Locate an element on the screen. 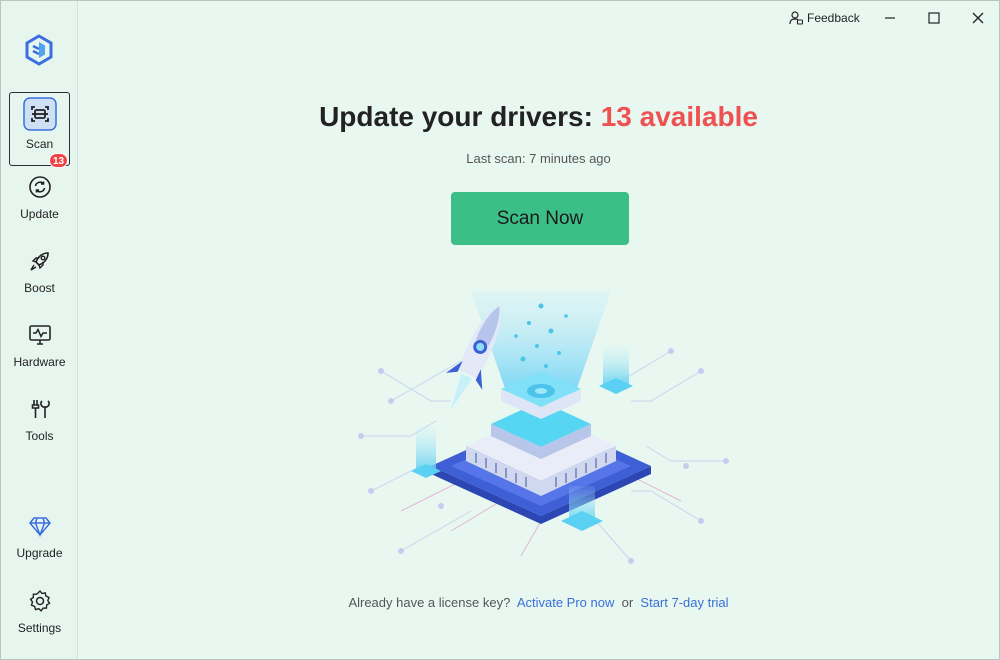 The width and height of the screenshot is (1000, 660). or-text: or is located at coordinates (627, 602).